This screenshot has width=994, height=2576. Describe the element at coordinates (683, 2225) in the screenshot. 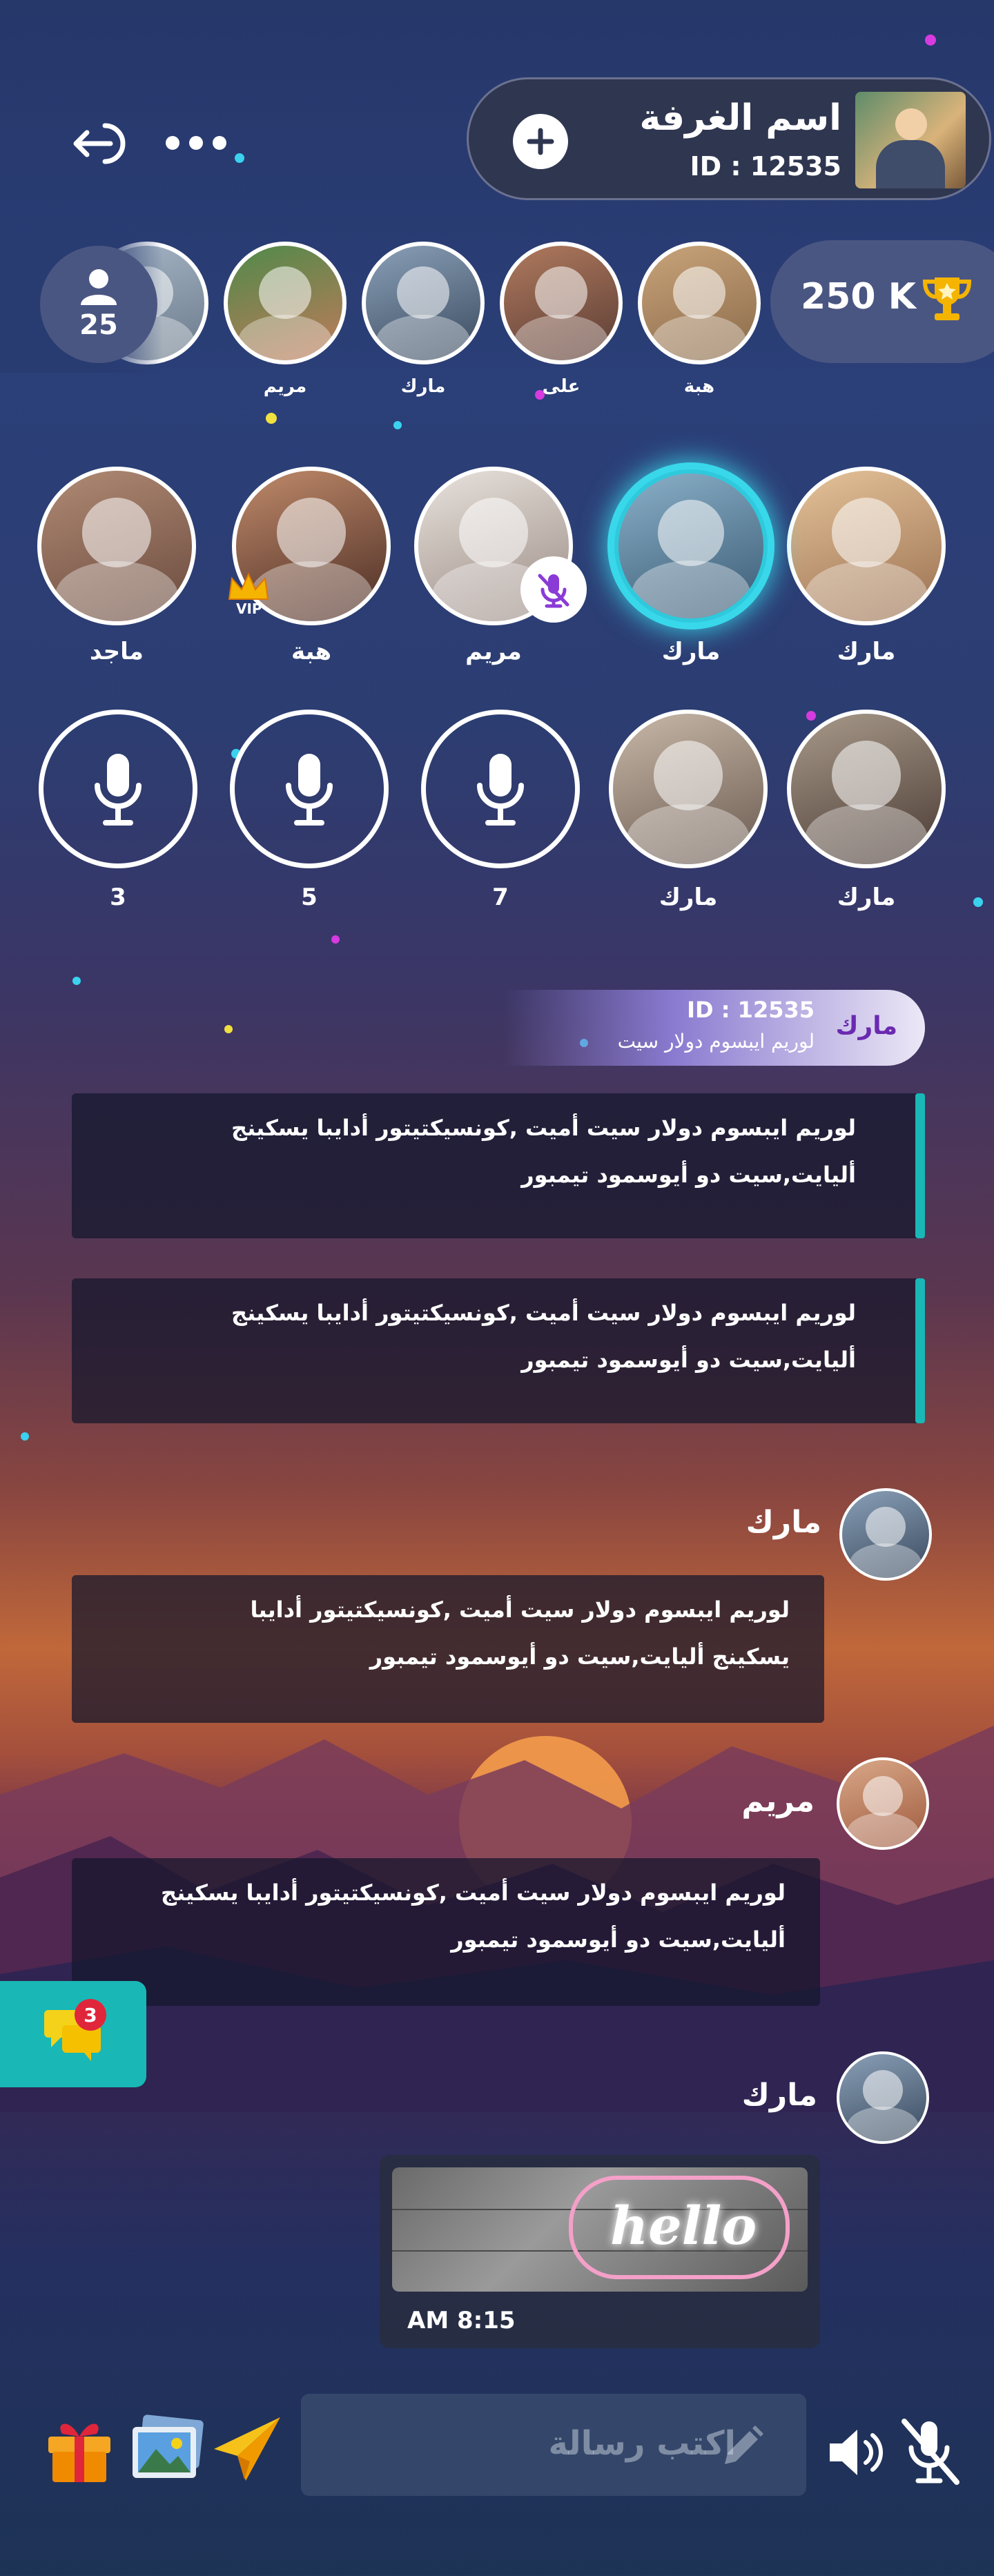

I see `neon-text: hello` at that location.